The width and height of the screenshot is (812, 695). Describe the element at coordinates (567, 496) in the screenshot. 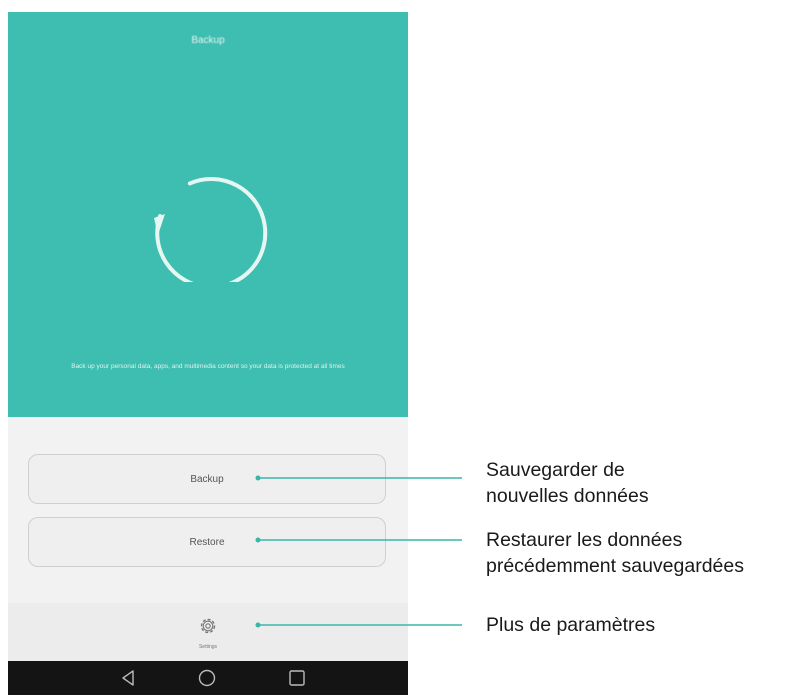

I see `backup-callout-line2: nouvelles données` at that location.